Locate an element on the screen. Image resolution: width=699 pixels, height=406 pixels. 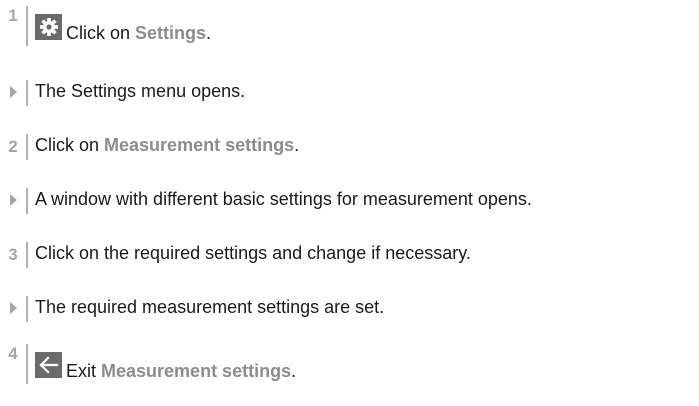
result-text: The Settings menu opens. is located at coordinates (140, 91).